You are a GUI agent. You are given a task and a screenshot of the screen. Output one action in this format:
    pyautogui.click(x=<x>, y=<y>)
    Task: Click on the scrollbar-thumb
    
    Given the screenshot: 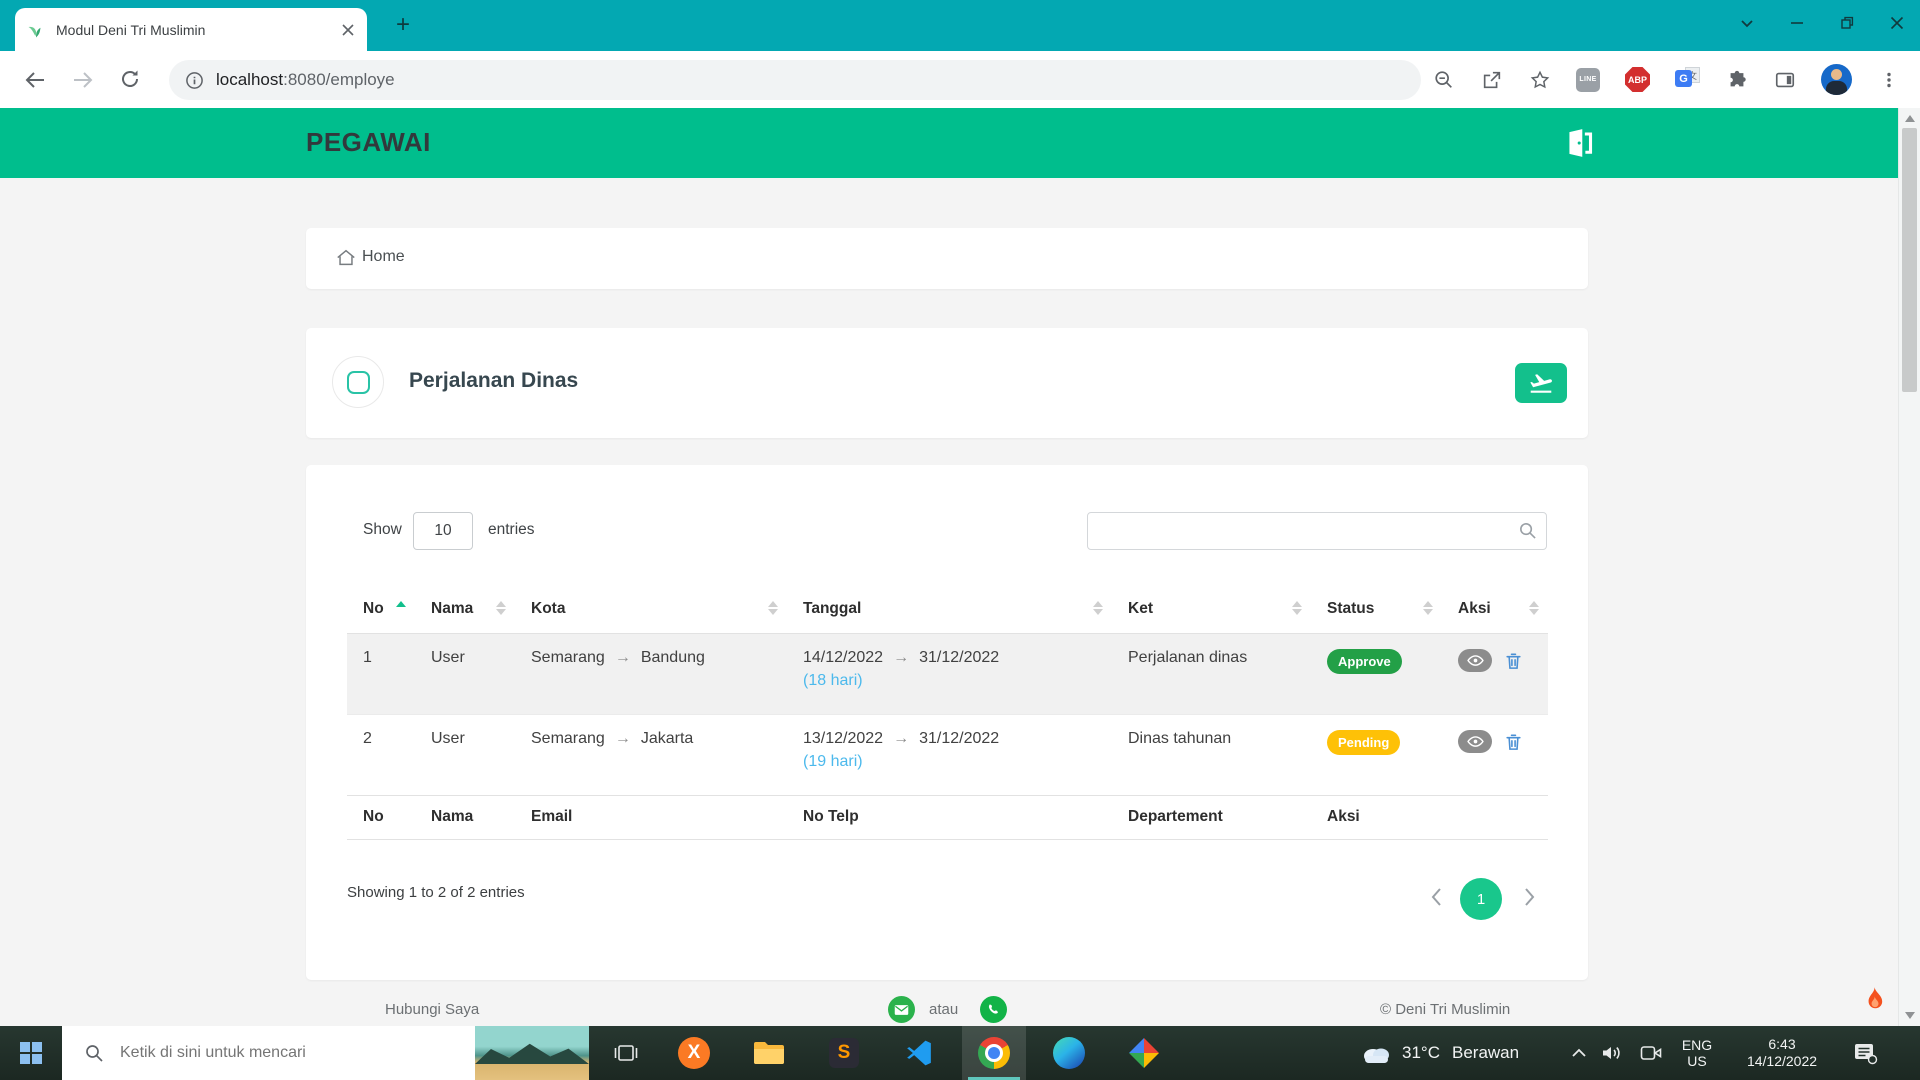 What is the action you would take?
    pyautogui.click(x=1909, y=260)
    